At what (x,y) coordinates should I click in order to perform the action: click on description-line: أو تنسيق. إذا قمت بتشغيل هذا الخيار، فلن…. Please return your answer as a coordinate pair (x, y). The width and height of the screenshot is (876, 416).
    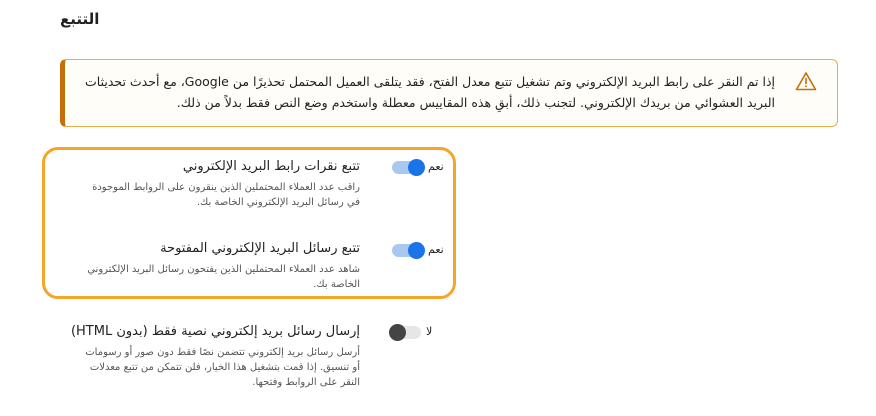
    Looking at the image, I should click on (224, 367).